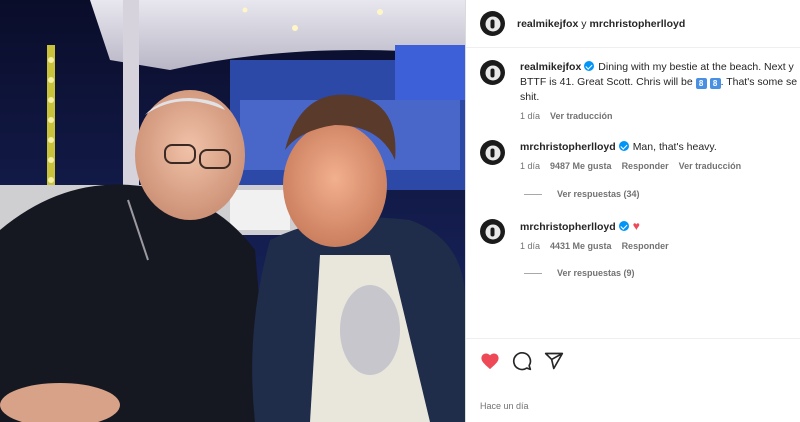 The height and width of the screenshot is (422, 800). What do you see at coordinates (550, 67) in the screenshot?
I see `caption-username: realmikejfox` at bounding box center [550, 67].